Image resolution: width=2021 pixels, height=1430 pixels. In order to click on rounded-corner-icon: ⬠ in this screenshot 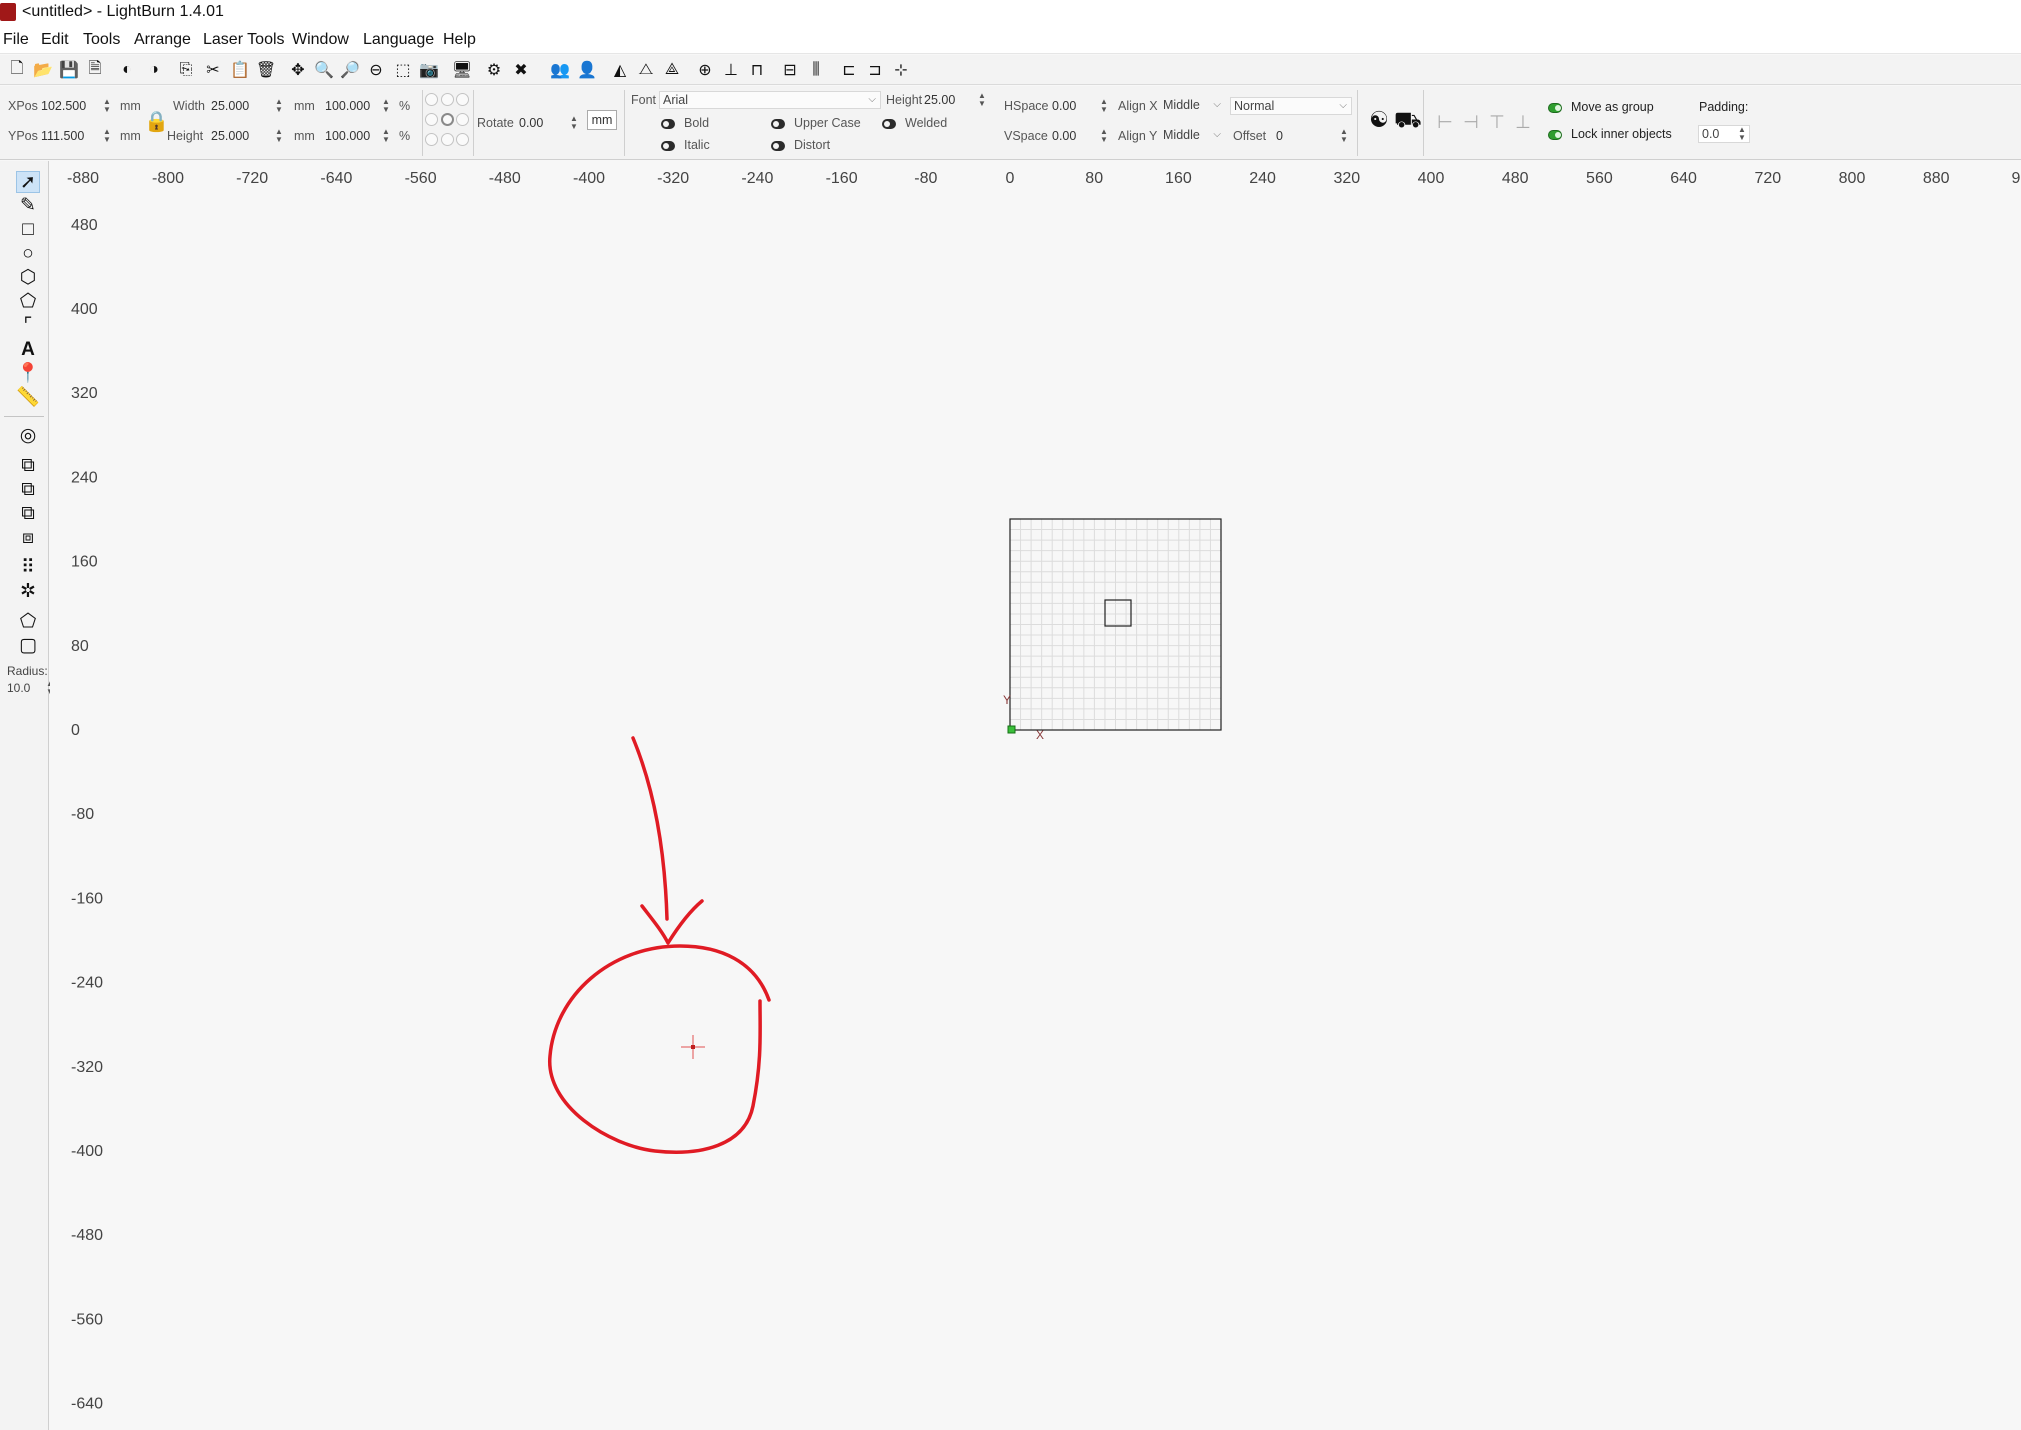, I will do `click(28, 622)`.